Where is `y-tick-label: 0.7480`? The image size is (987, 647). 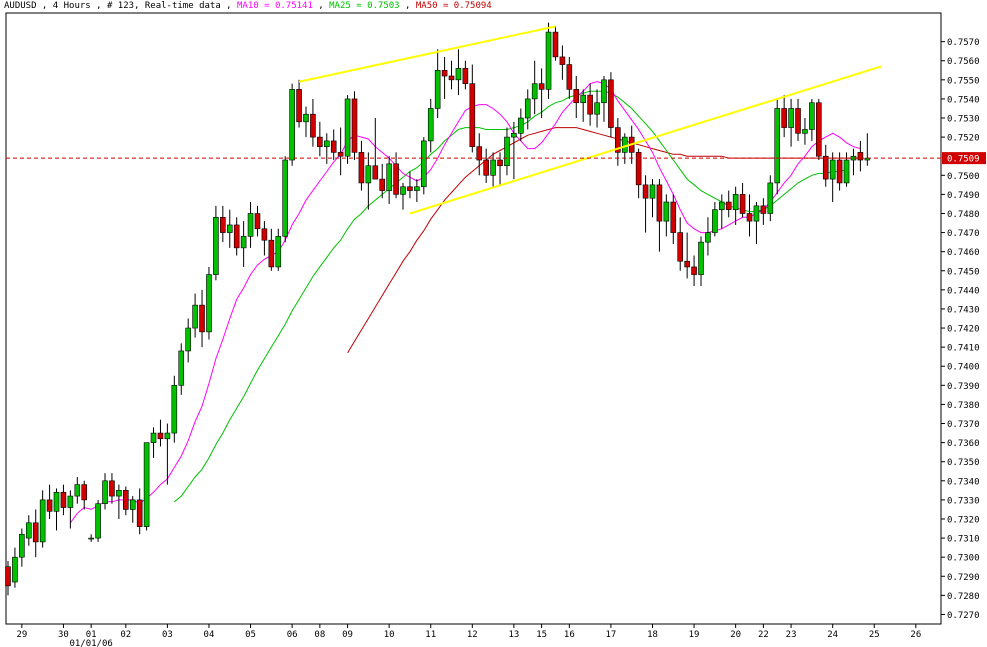 y-tick-label: 0.7480 is located at coordinates (963, 215).